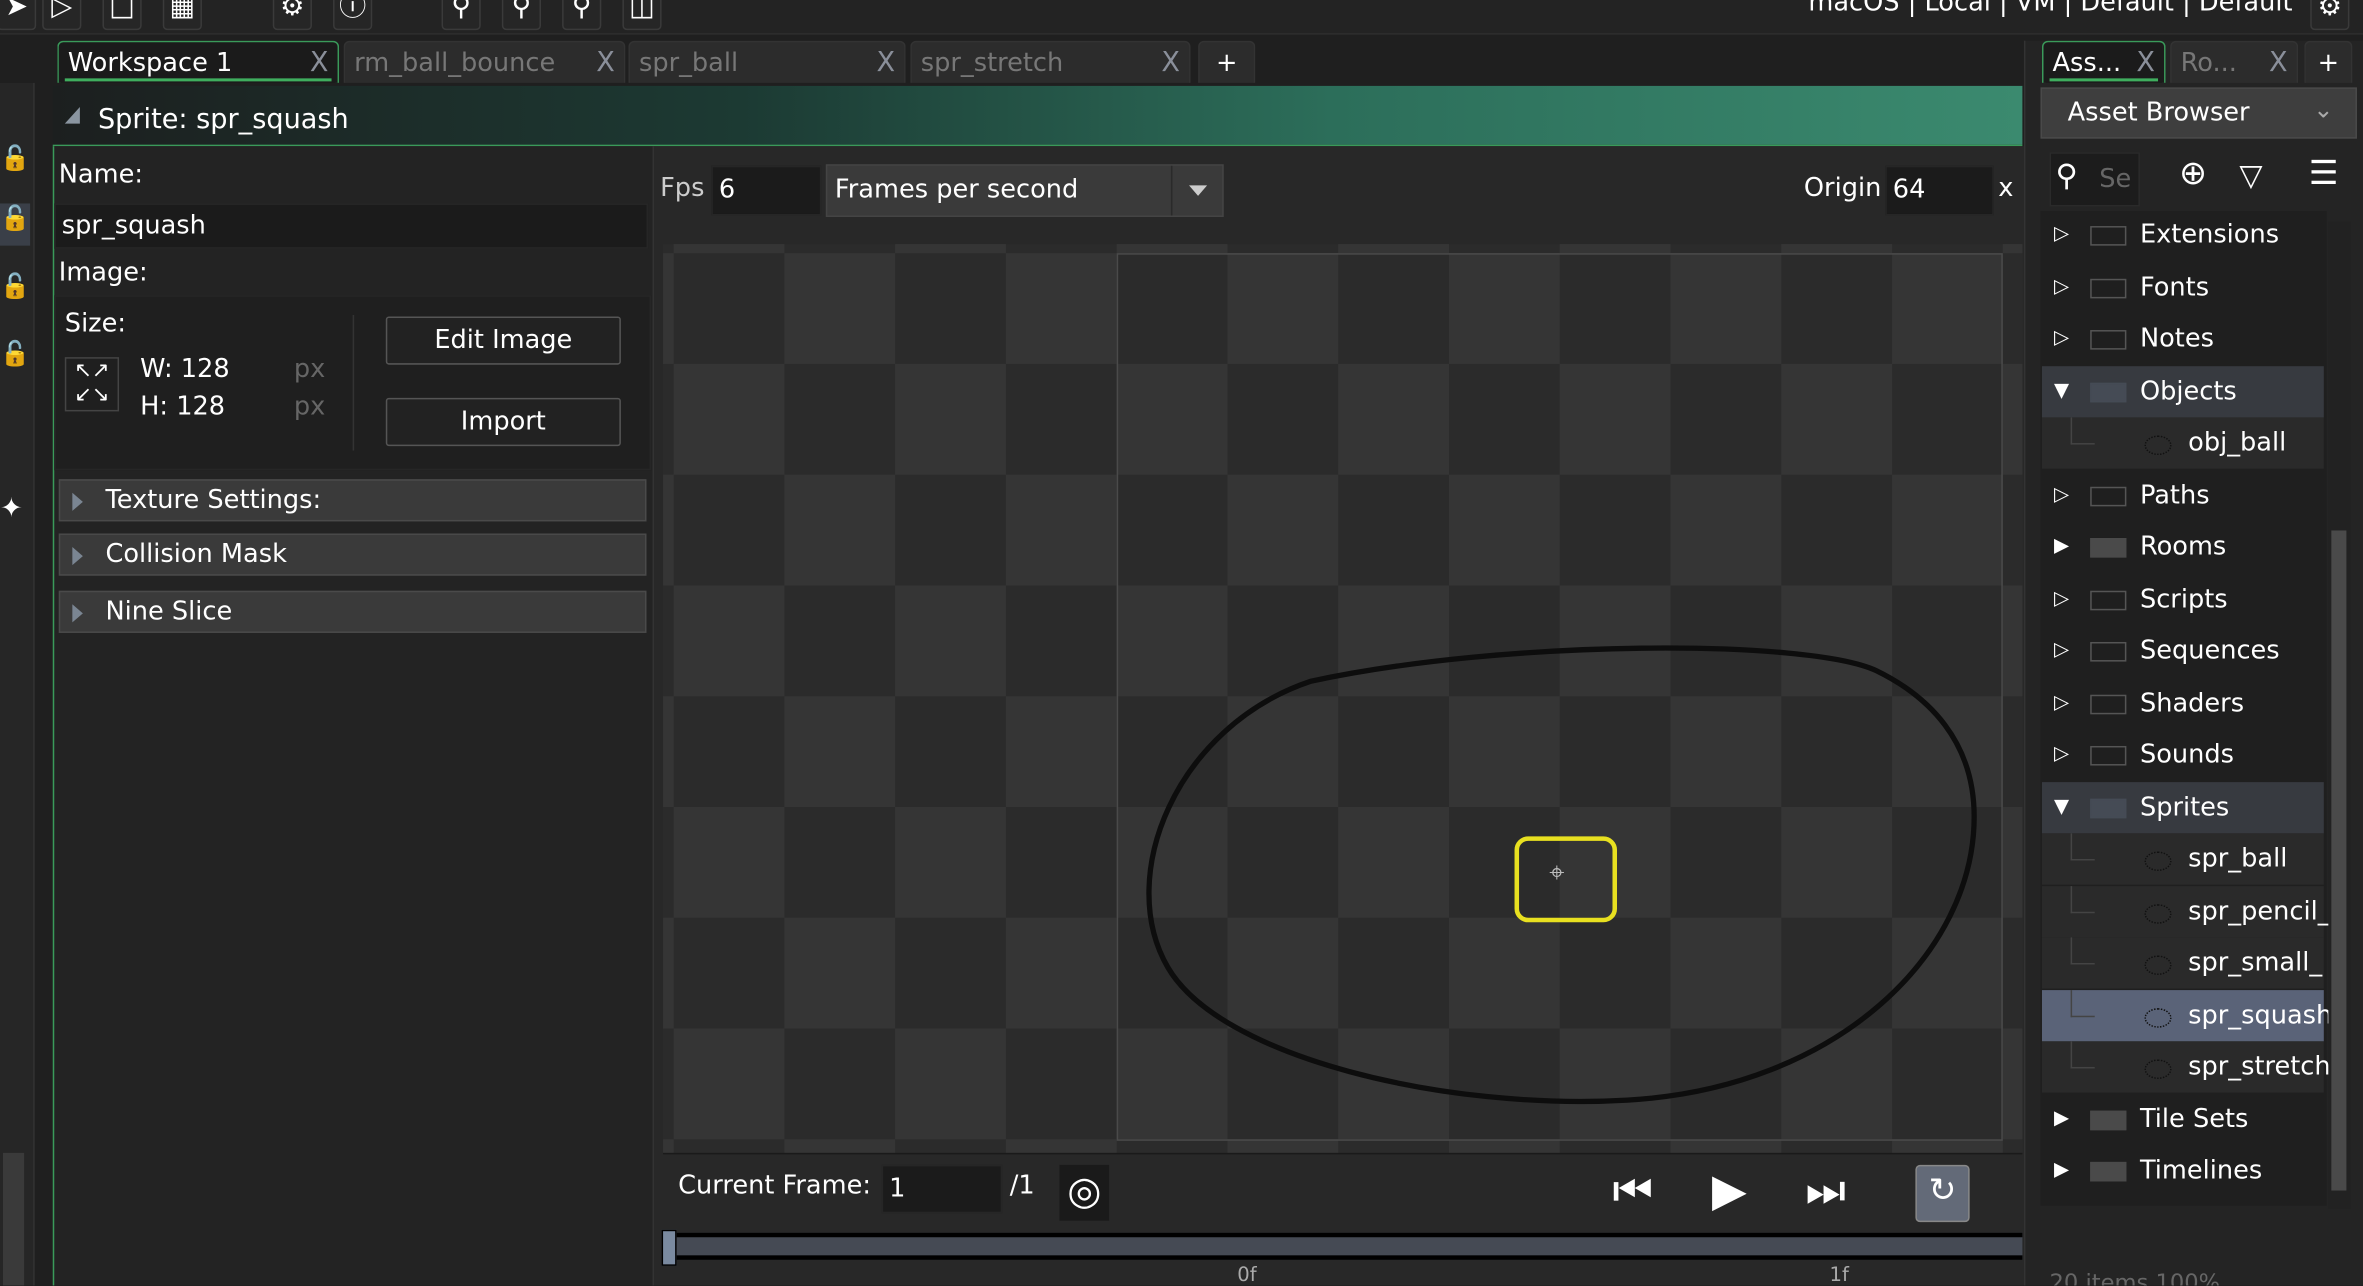  Describe the element at coordinates (2183, 234) in the screenshot. I see `tree-folder-item: ▷ Extensions` at that location.